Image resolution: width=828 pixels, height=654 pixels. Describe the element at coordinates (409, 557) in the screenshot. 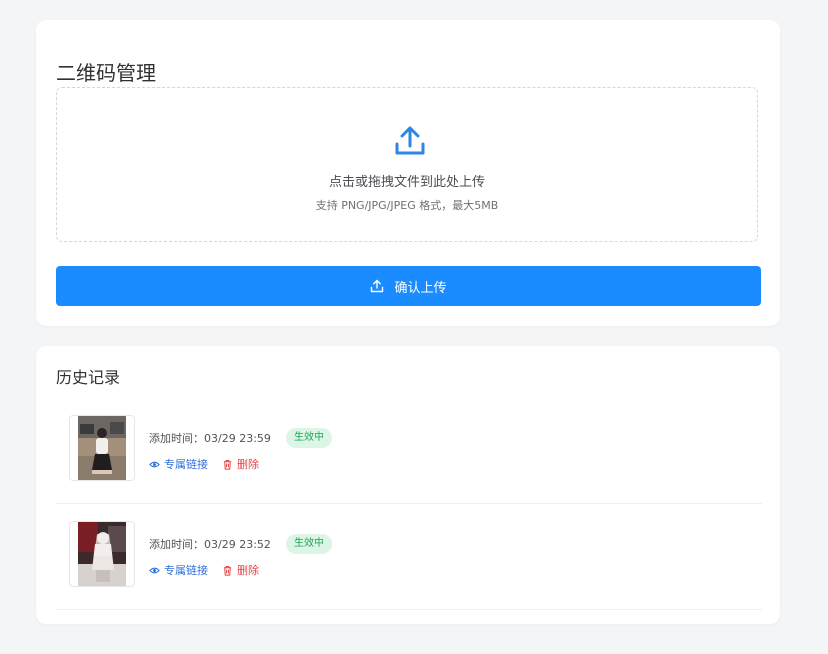

I see `history-record: 添加时间：03/29 23:52 生效中 专属链接 删除` at that location.